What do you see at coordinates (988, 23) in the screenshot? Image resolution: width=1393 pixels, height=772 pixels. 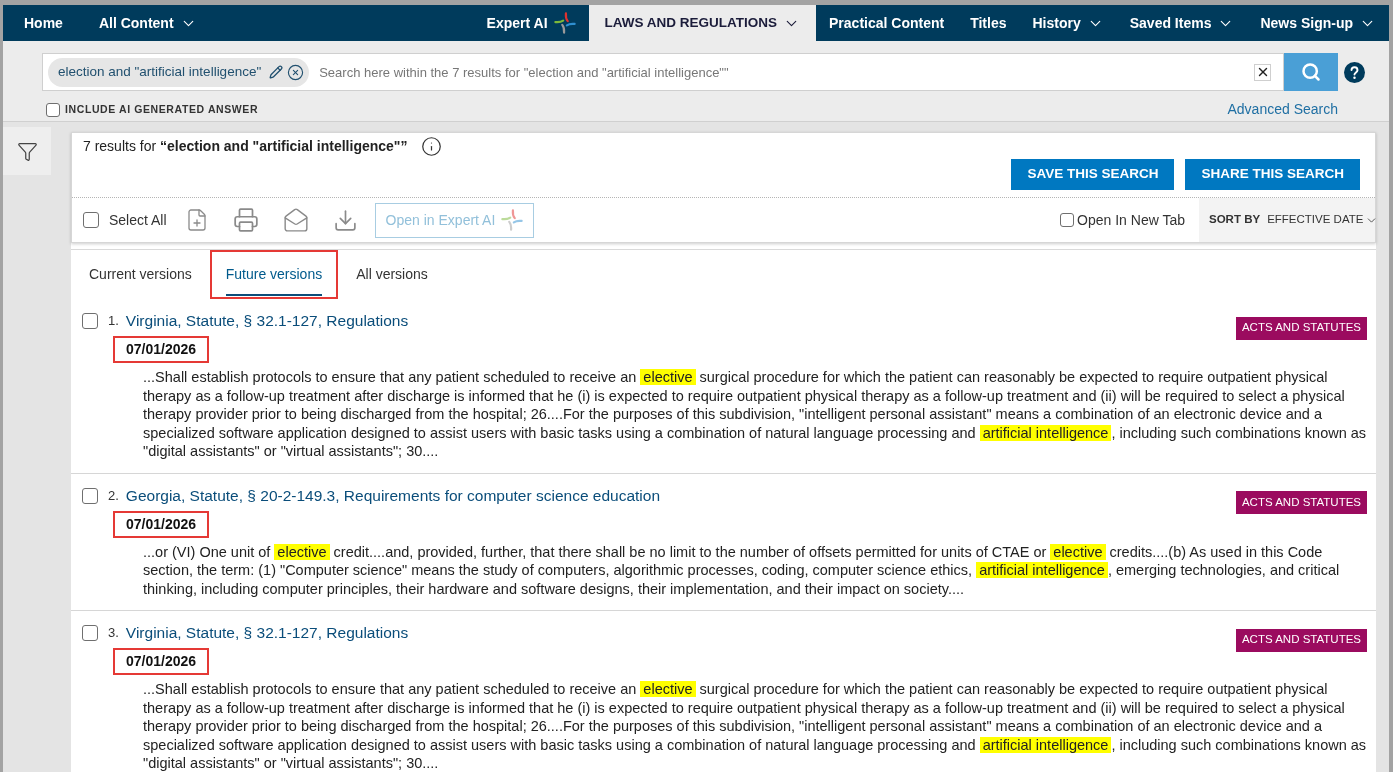 I see `nav-link: Titles` at bounding box center [988, 23].